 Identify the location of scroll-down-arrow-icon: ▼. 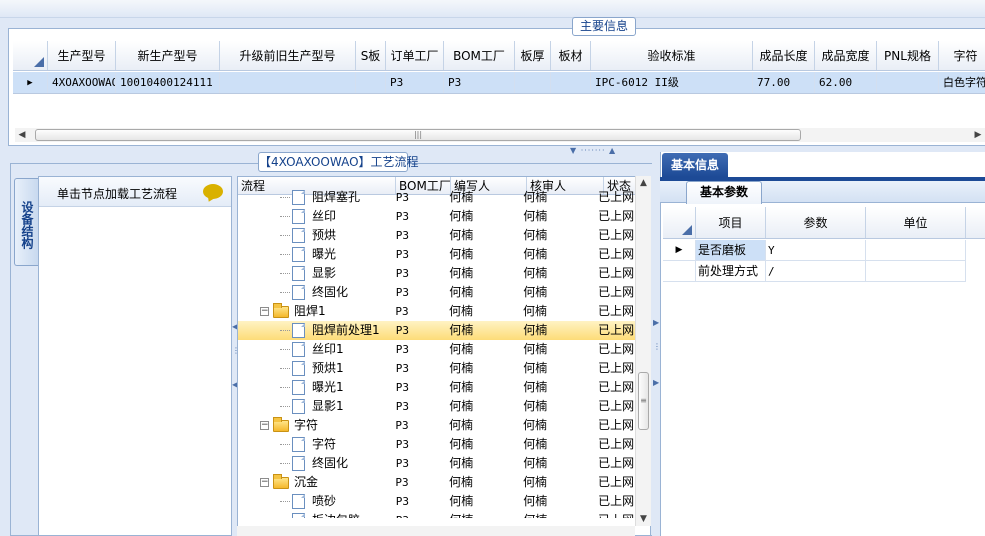
(643, 519).